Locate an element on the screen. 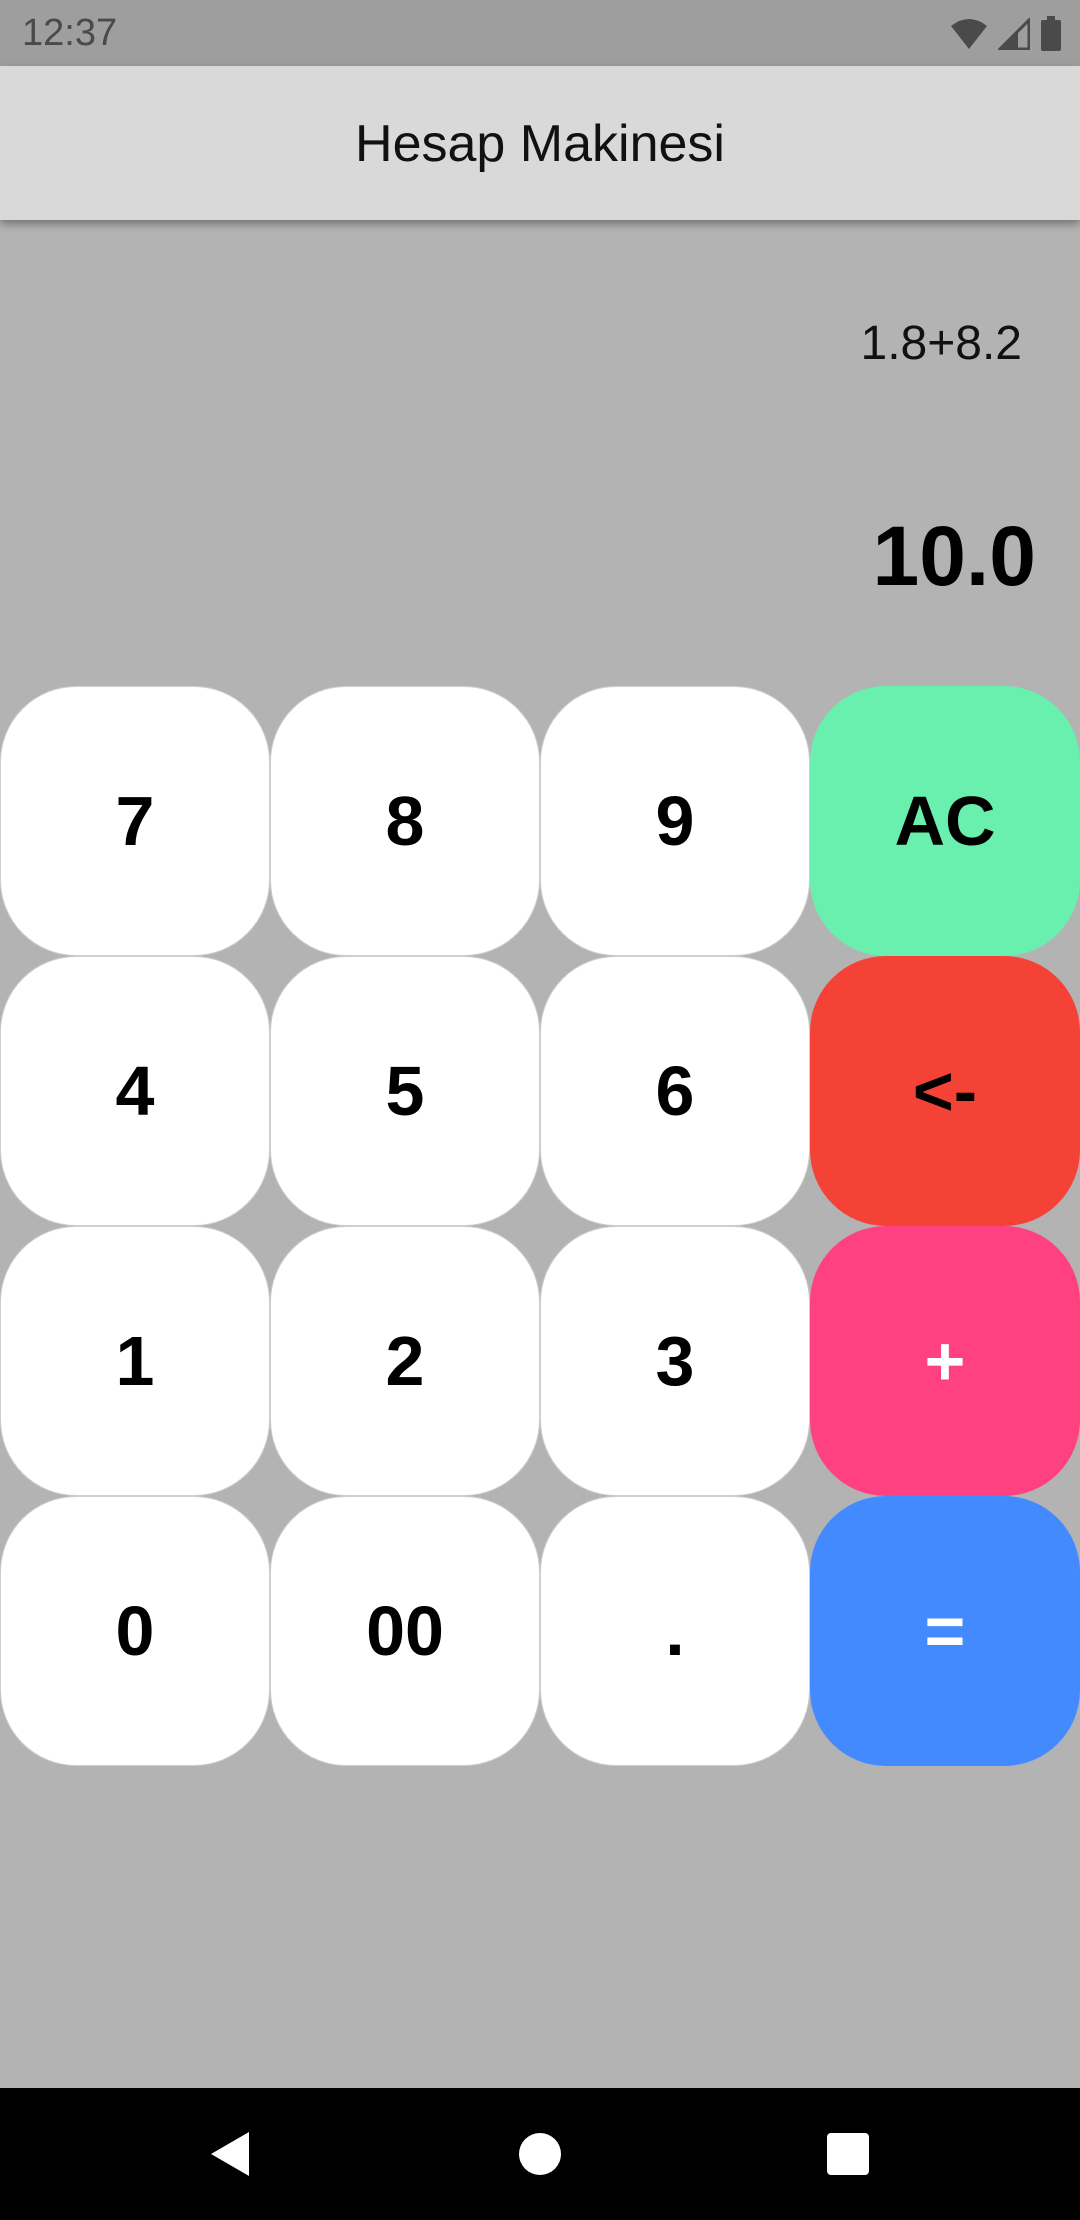  key-label: . is located at coordinates (675, 1631).